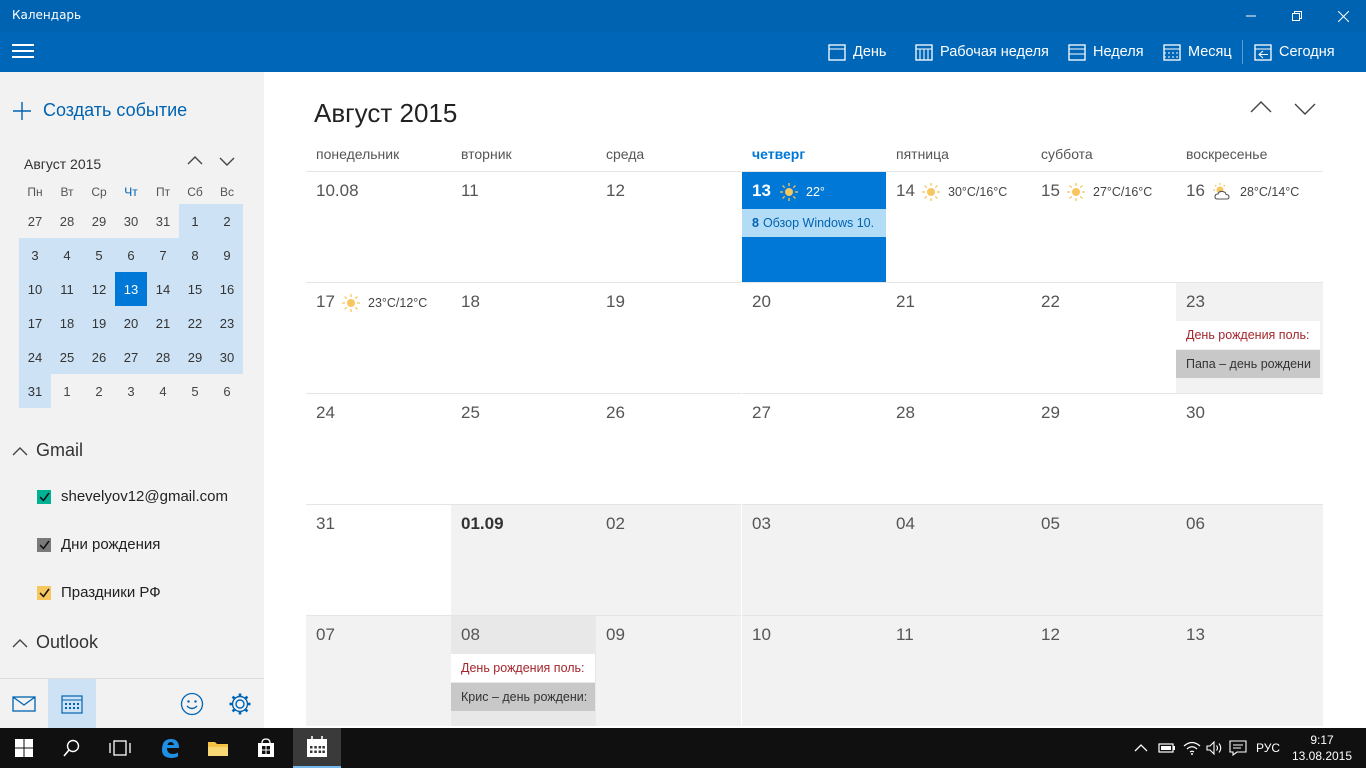 The image size is (1366, 768). I want to click on day-cell: 10, so click(814, 670).